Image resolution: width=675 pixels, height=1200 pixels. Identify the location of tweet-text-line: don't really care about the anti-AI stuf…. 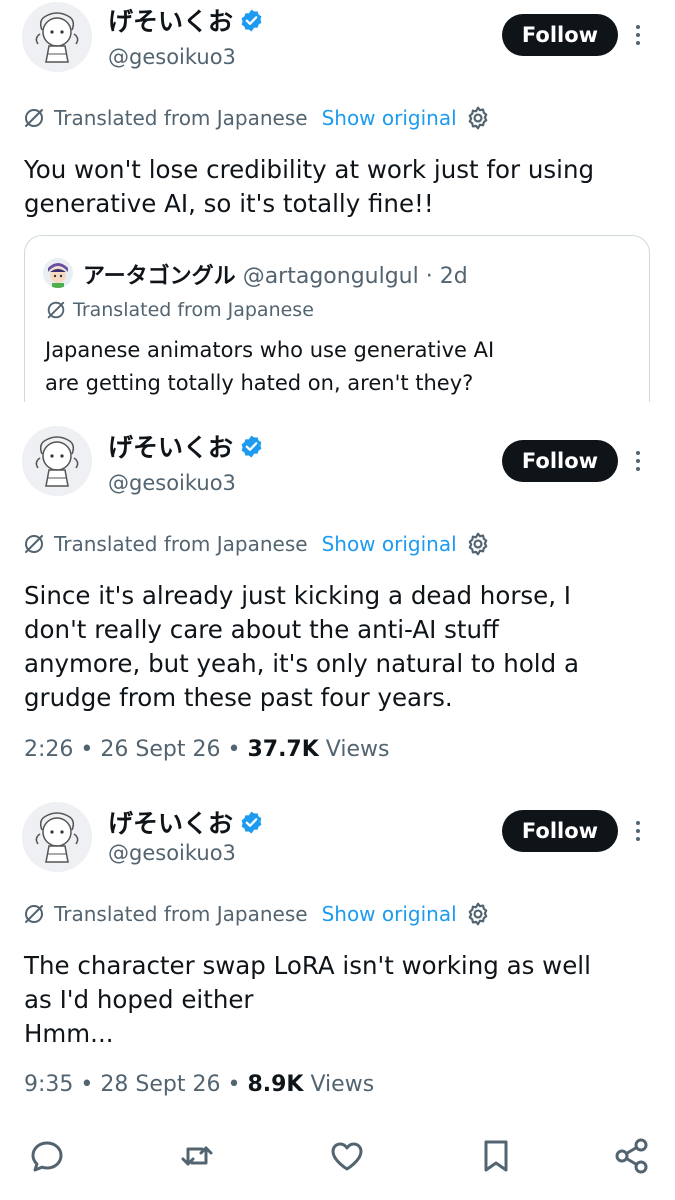
(261, 629).